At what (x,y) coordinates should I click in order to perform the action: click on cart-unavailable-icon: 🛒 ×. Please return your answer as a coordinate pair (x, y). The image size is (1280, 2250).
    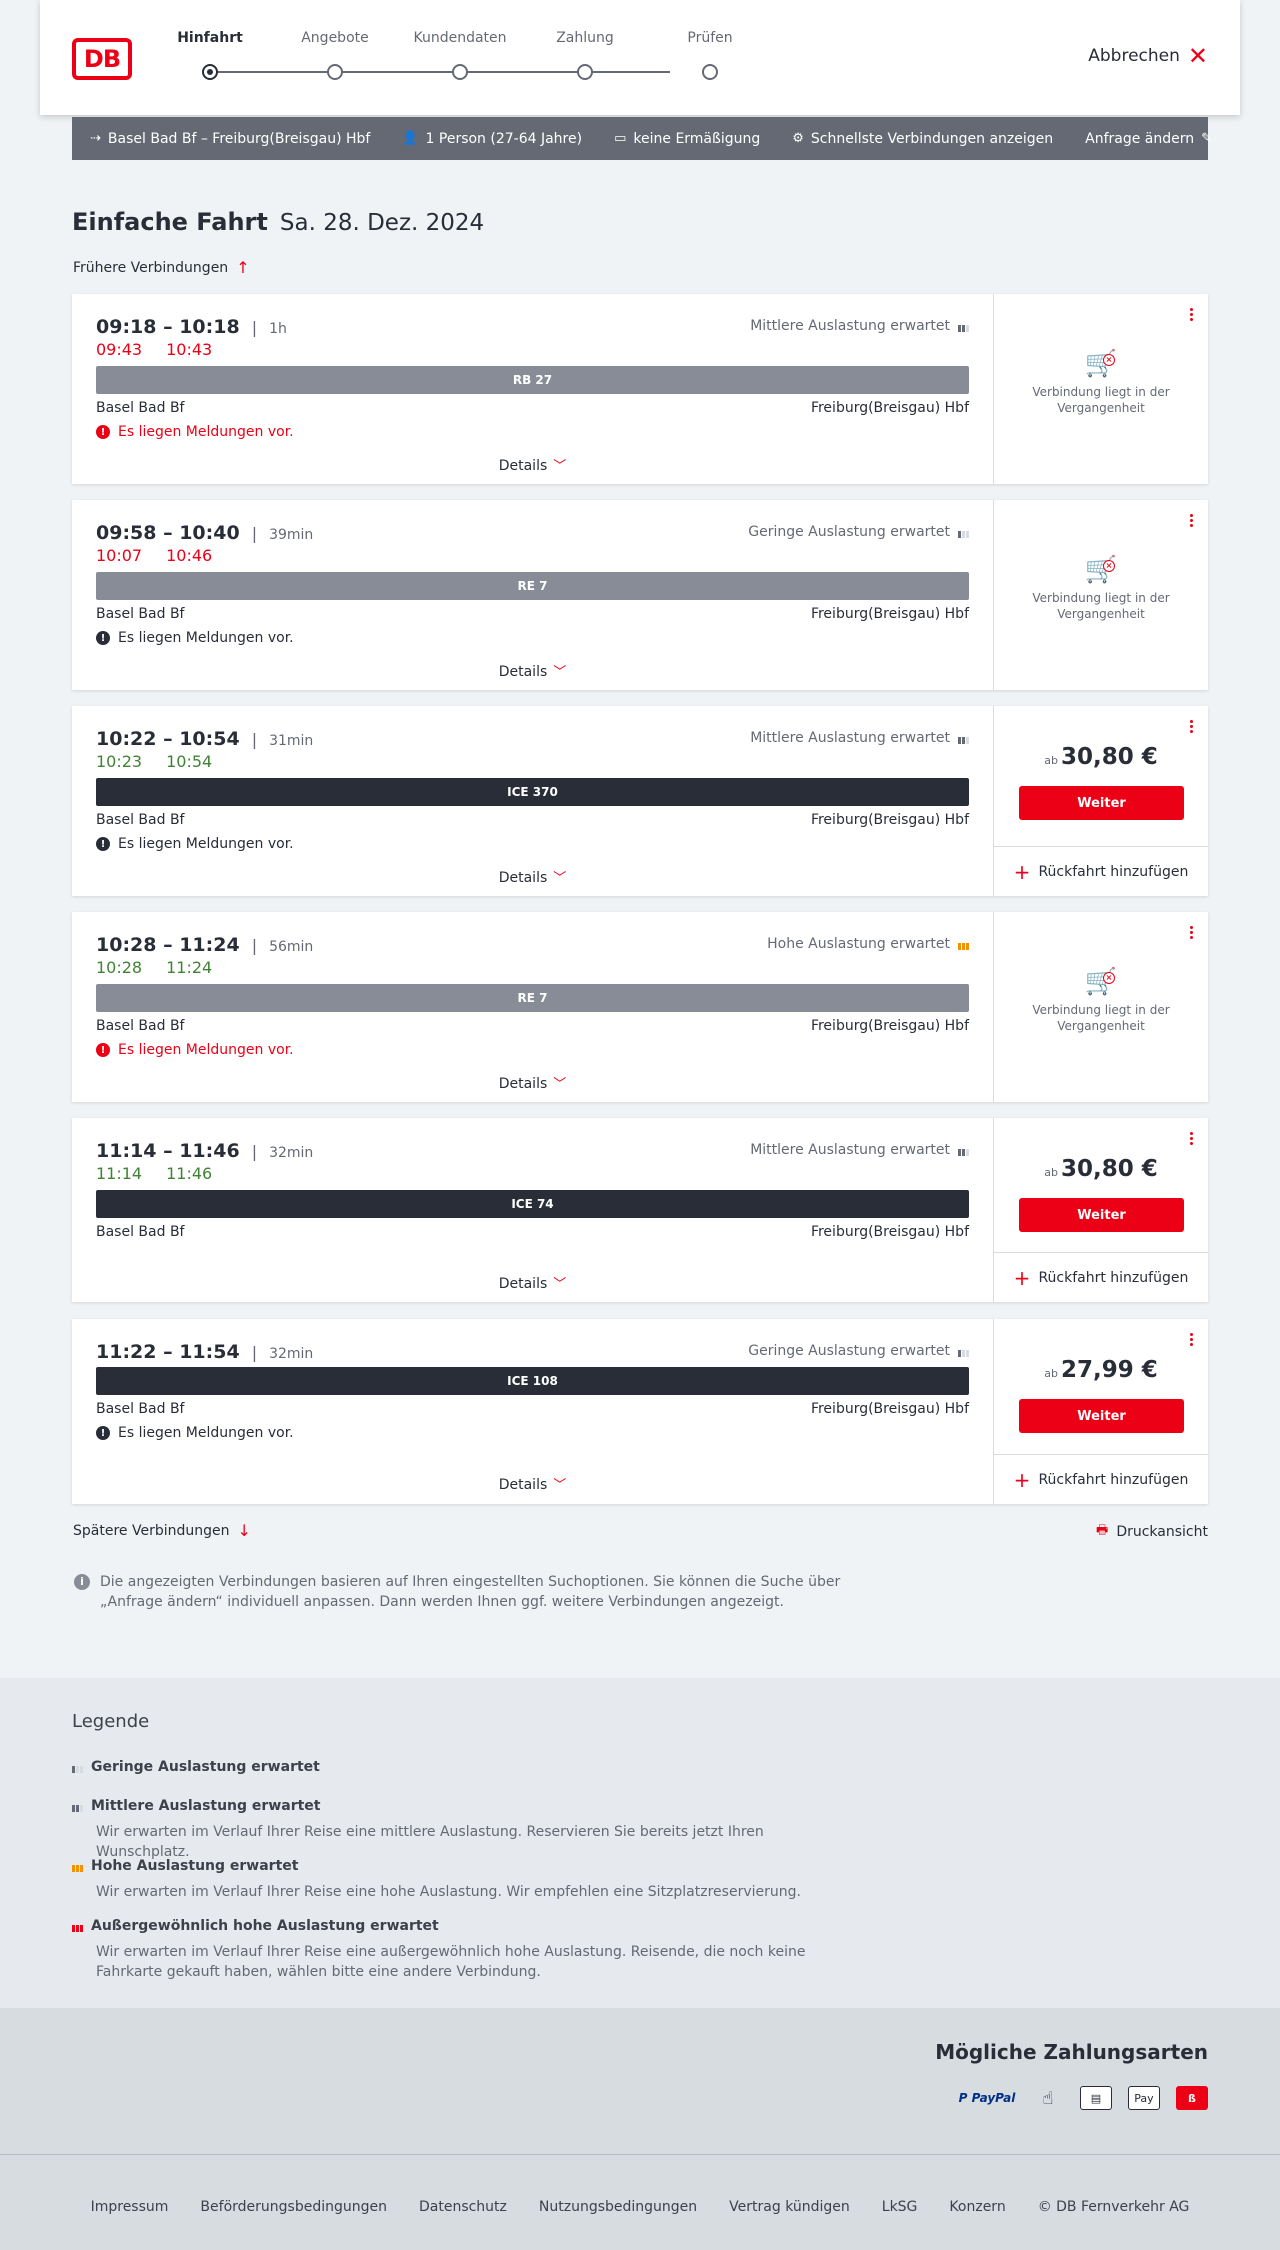
    Looking at the image, I should click on (1101, 982).